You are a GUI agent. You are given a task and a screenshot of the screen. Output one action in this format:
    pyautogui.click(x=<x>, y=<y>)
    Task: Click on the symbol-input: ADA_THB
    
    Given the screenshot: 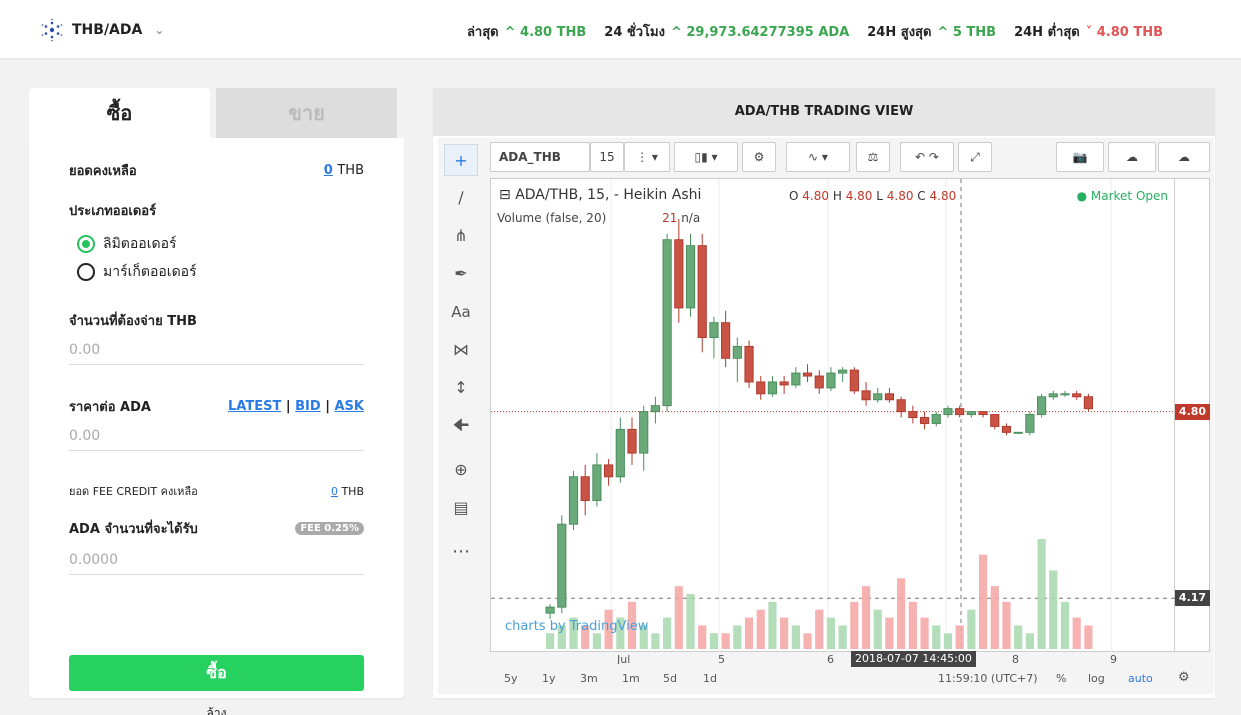 What is the action you would take?
    pyautogui.click(x=540, y=157)
    